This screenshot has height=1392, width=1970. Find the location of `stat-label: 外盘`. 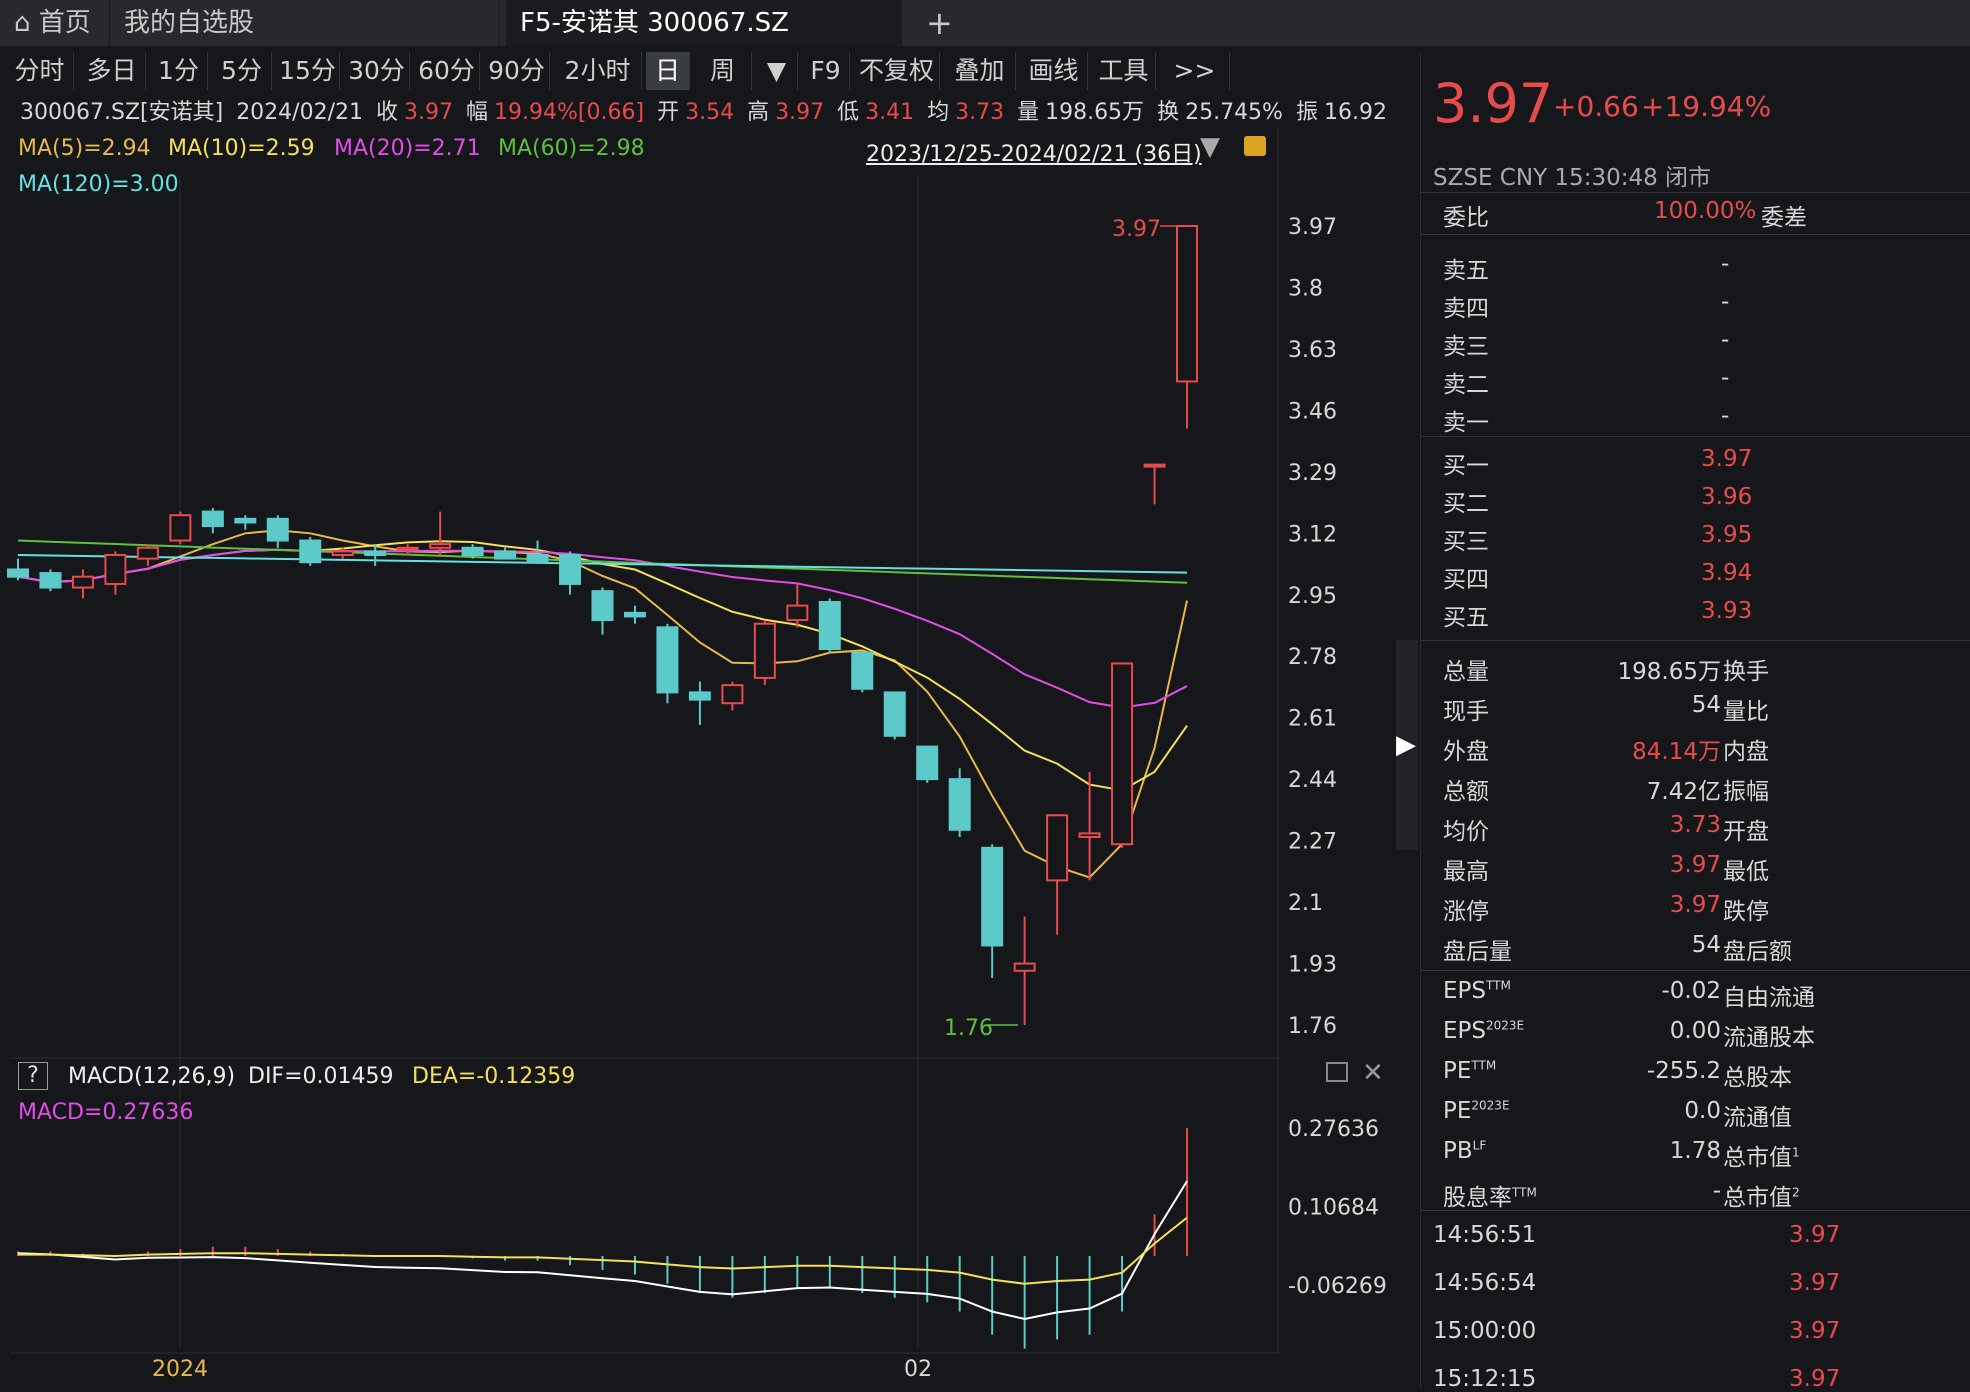

stat-label: 外盘 is located at coordinates (1466, 752).